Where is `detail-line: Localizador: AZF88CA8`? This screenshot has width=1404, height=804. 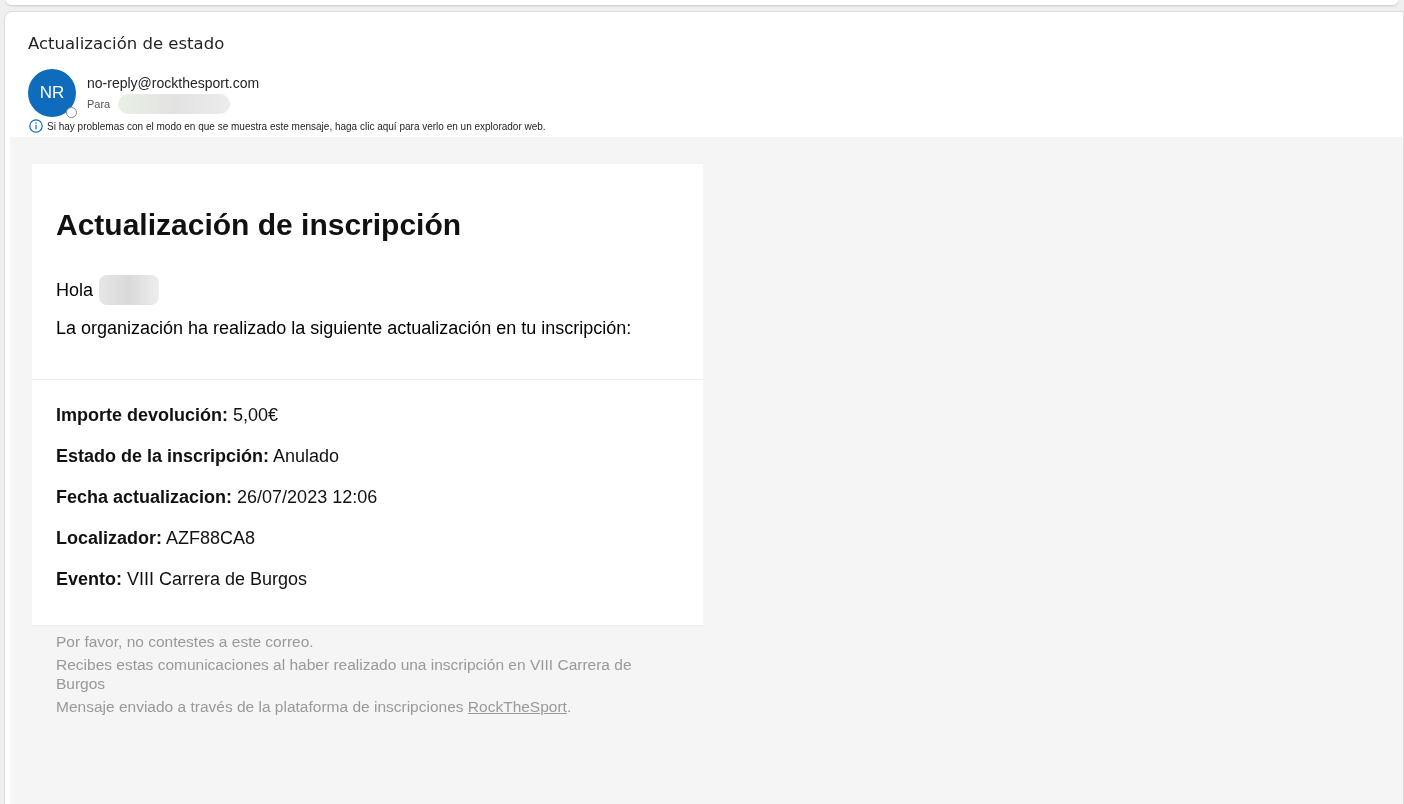 detail-line: Localizador: AZF88CA8 is located at coordinates (156, 538).